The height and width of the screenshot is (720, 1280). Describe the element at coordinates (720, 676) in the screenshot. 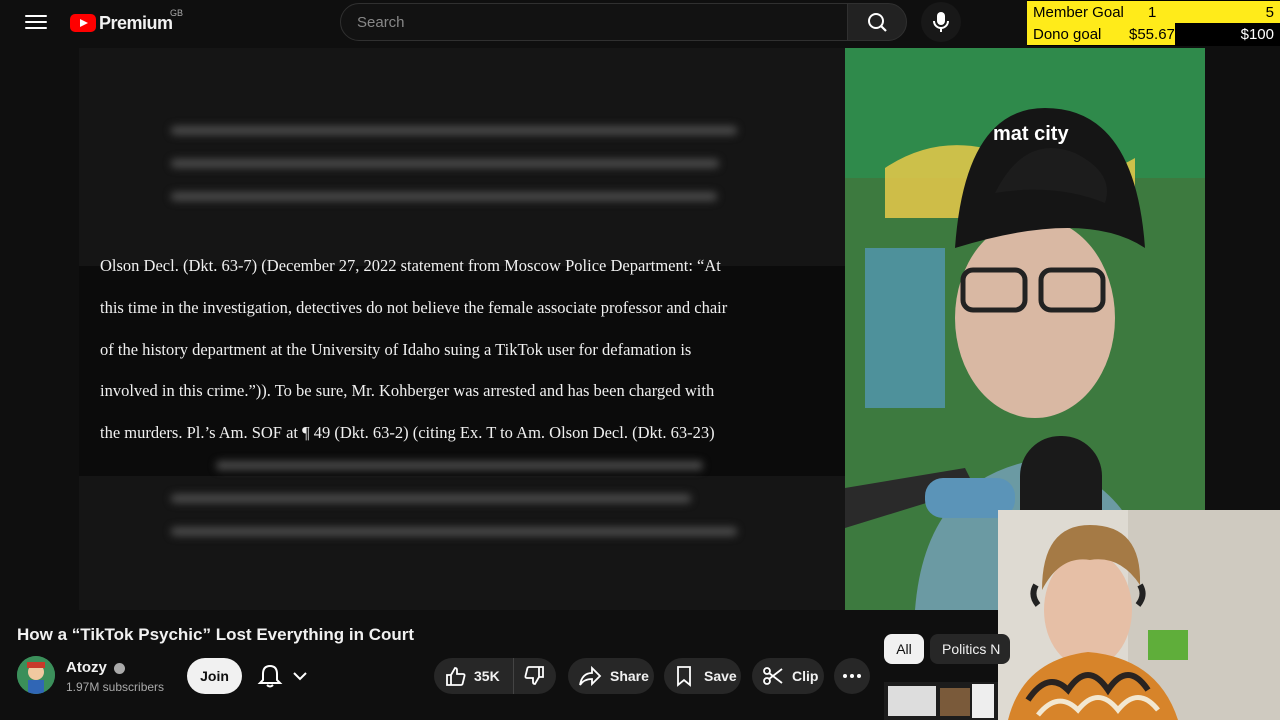

I see `save-label: Save` at that location.